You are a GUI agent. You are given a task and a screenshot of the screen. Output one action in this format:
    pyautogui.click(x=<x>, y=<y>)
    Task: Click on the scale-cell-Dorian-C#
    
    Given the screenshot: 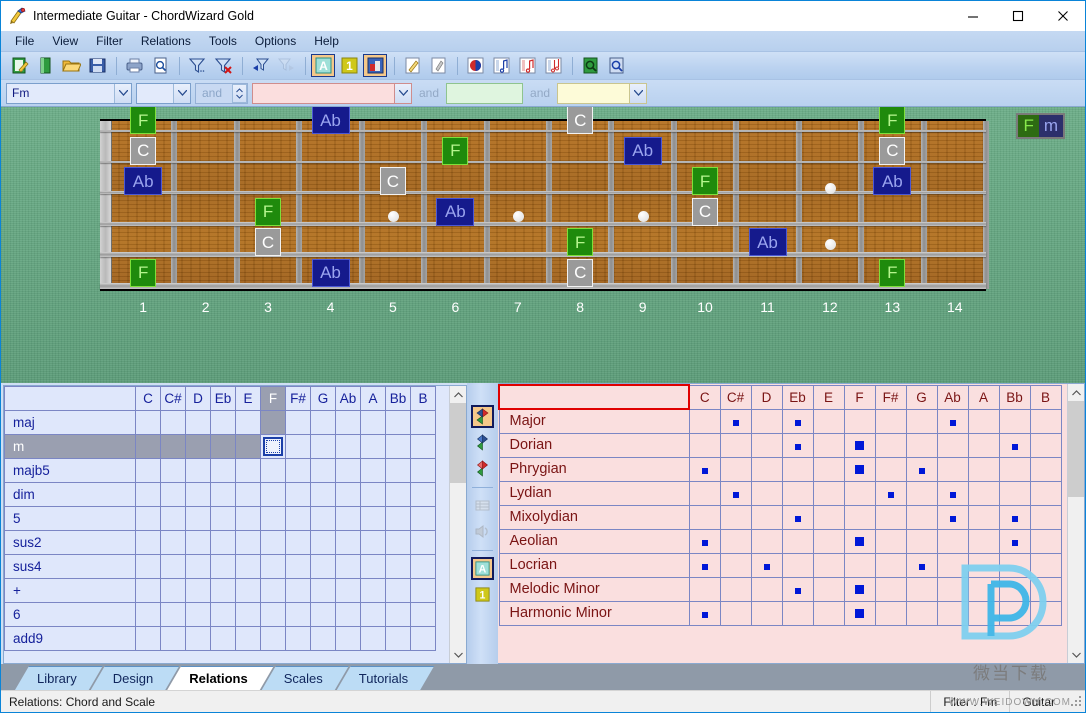 What is the action you would take?
    pyautogui.click(x=735, y=445)
    